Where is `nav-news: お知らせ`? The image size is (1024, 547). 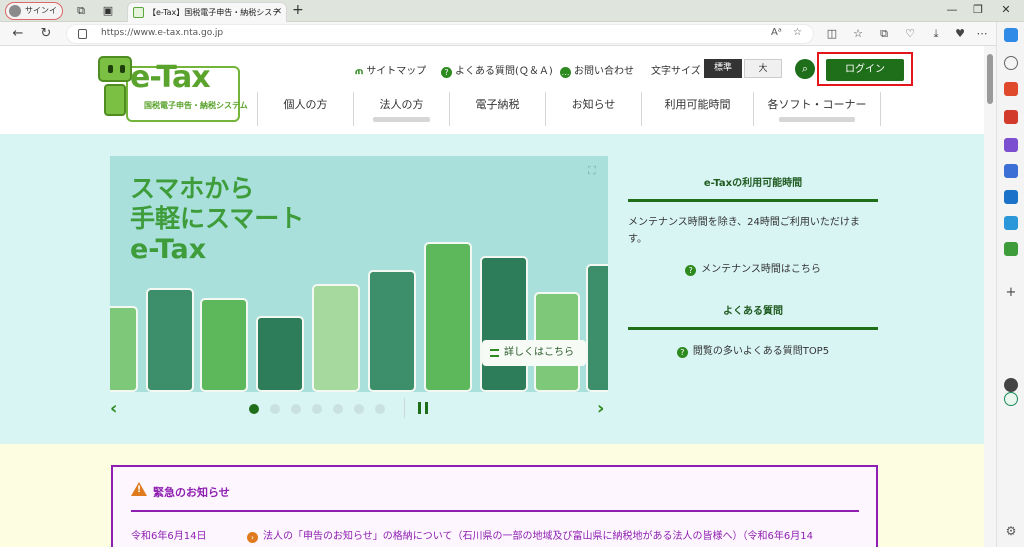
nav-news: お知らせ is located at coordinates (593, 109).